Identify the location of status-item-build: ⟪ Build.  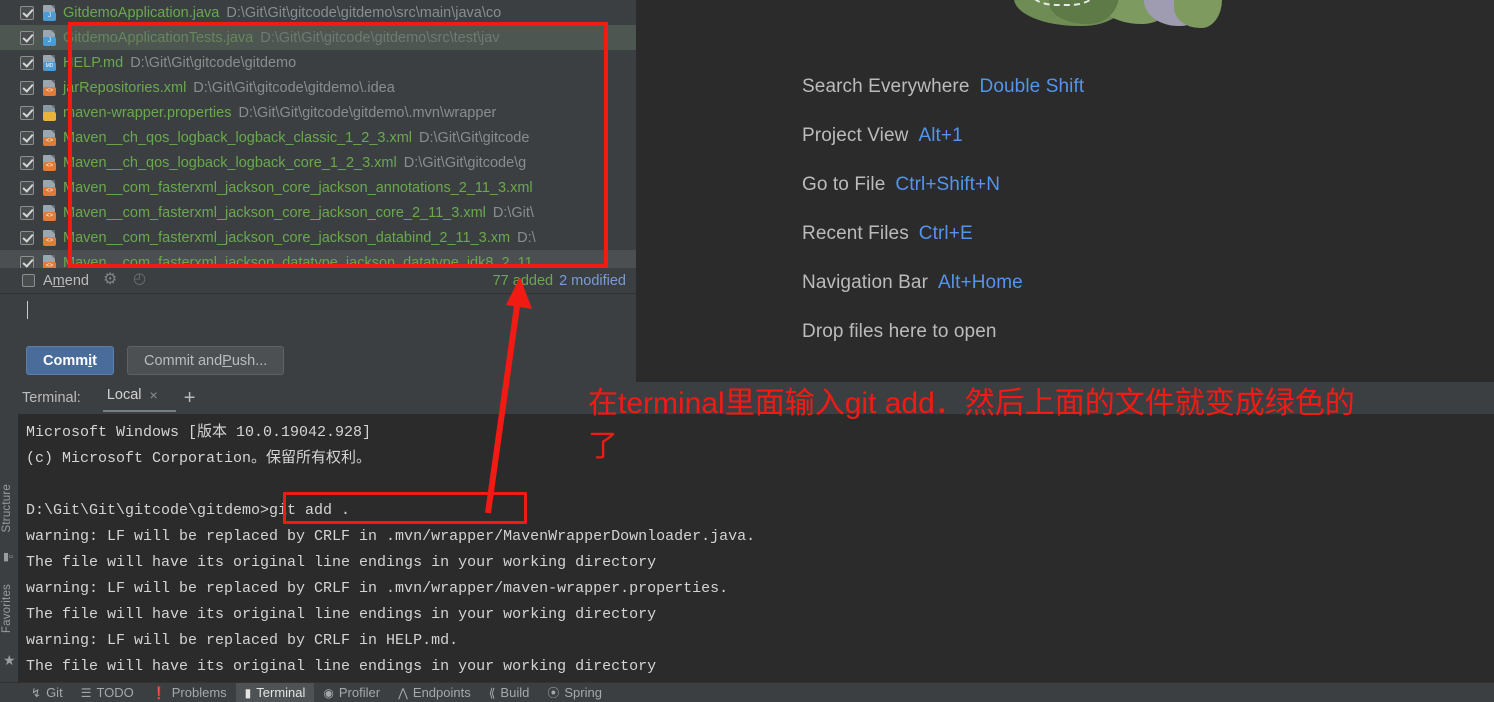
(509, 692).